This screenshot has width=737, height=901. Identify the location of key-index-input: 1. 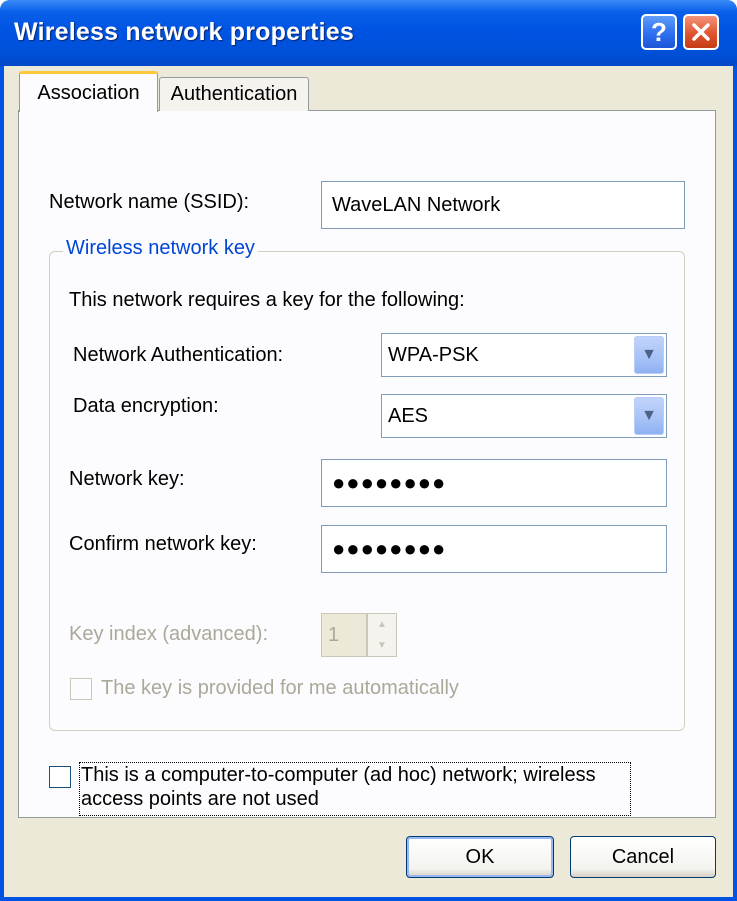
(344, 635).